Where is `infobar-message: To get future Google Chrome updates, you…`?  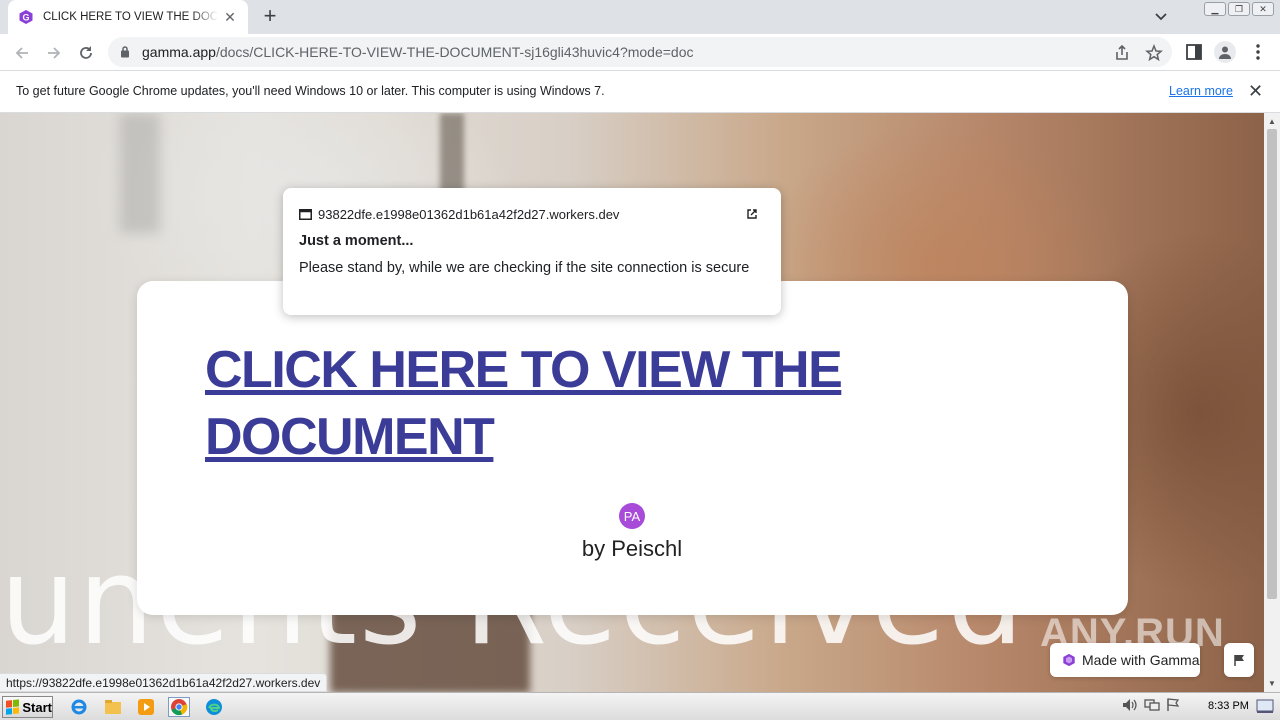
infobar-message: To get future Google Chrome updates, you… is located at coordinates (310, 91).